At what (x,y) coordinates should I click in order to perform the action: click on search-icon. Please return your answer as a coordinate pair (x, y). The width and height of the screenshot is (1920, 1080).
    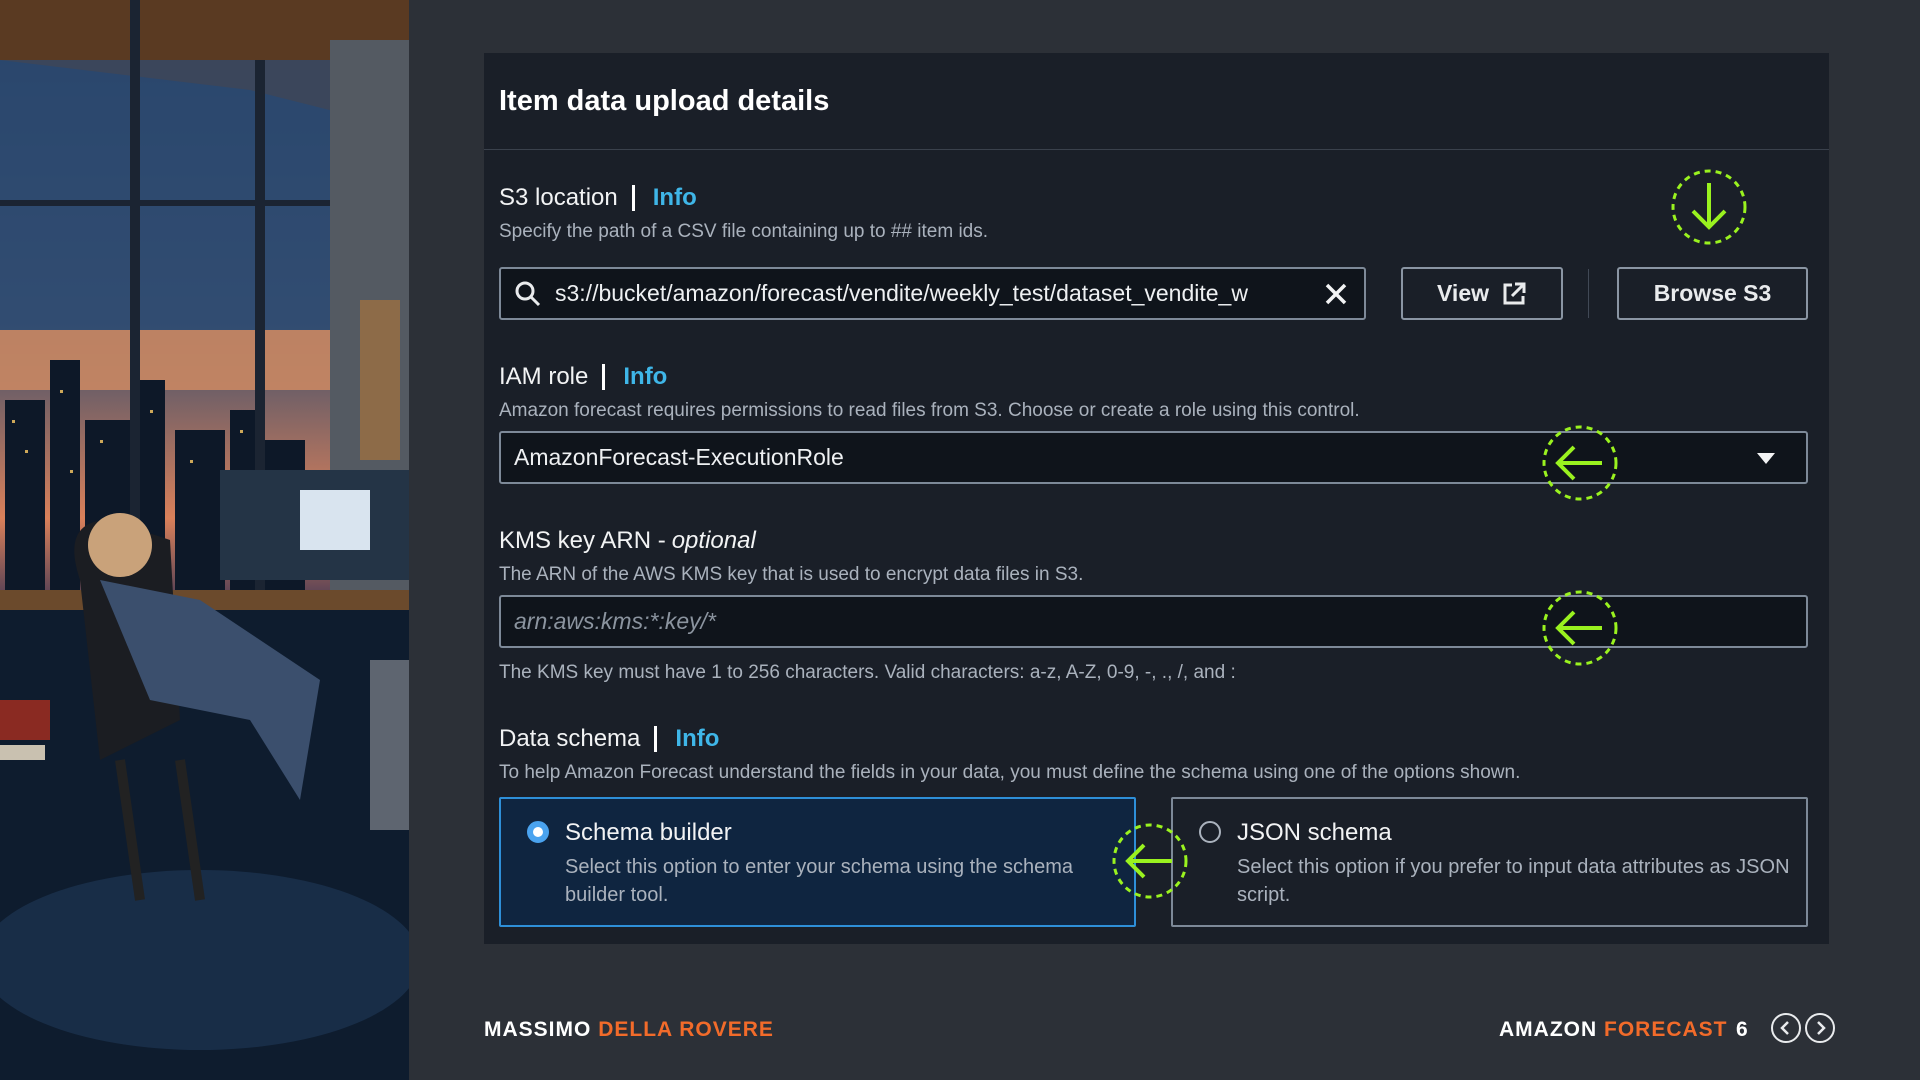
    Looking at the image, I should click on (528, 294).